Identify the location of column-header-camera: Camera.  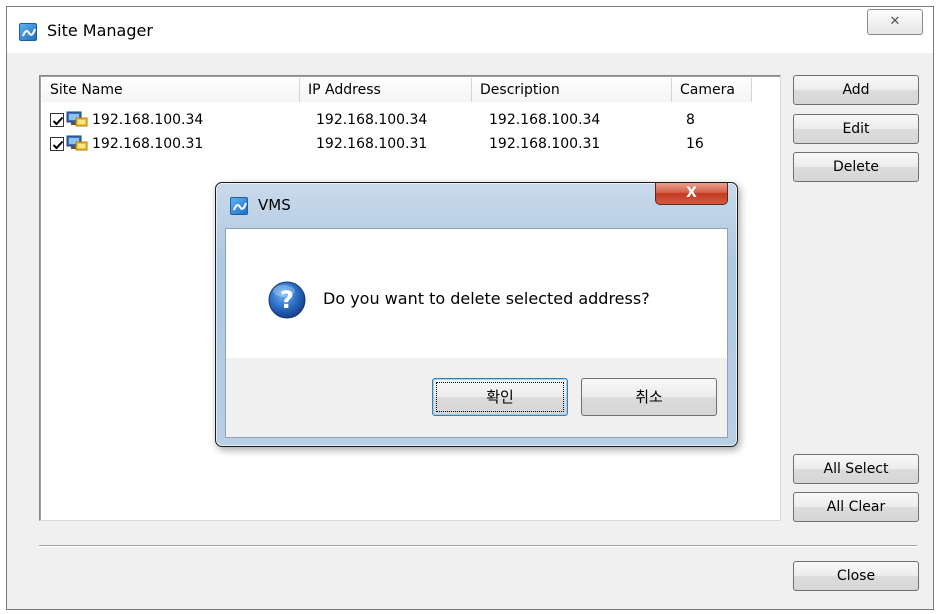
(712, 90).